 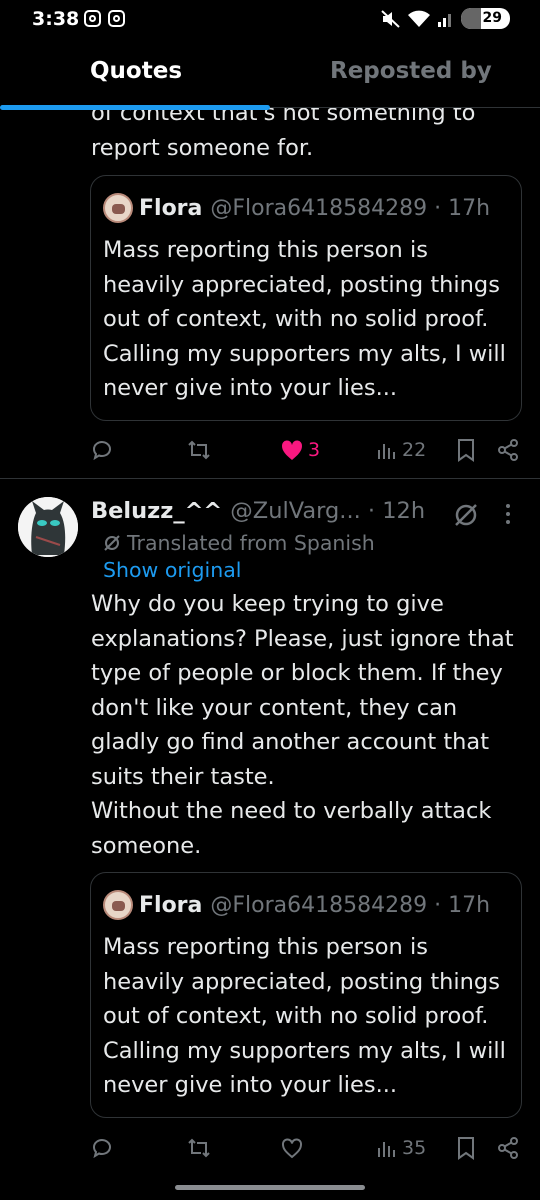 What do you see at coordinates (418, 18) in the screenshot?
I see `wifi-icon` at bounding box center [418, 18].